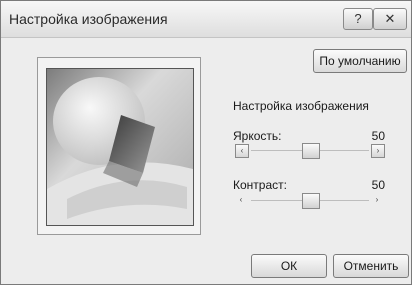  I want to click on settings-group-label: Настройка изображения, so click(301, 106).